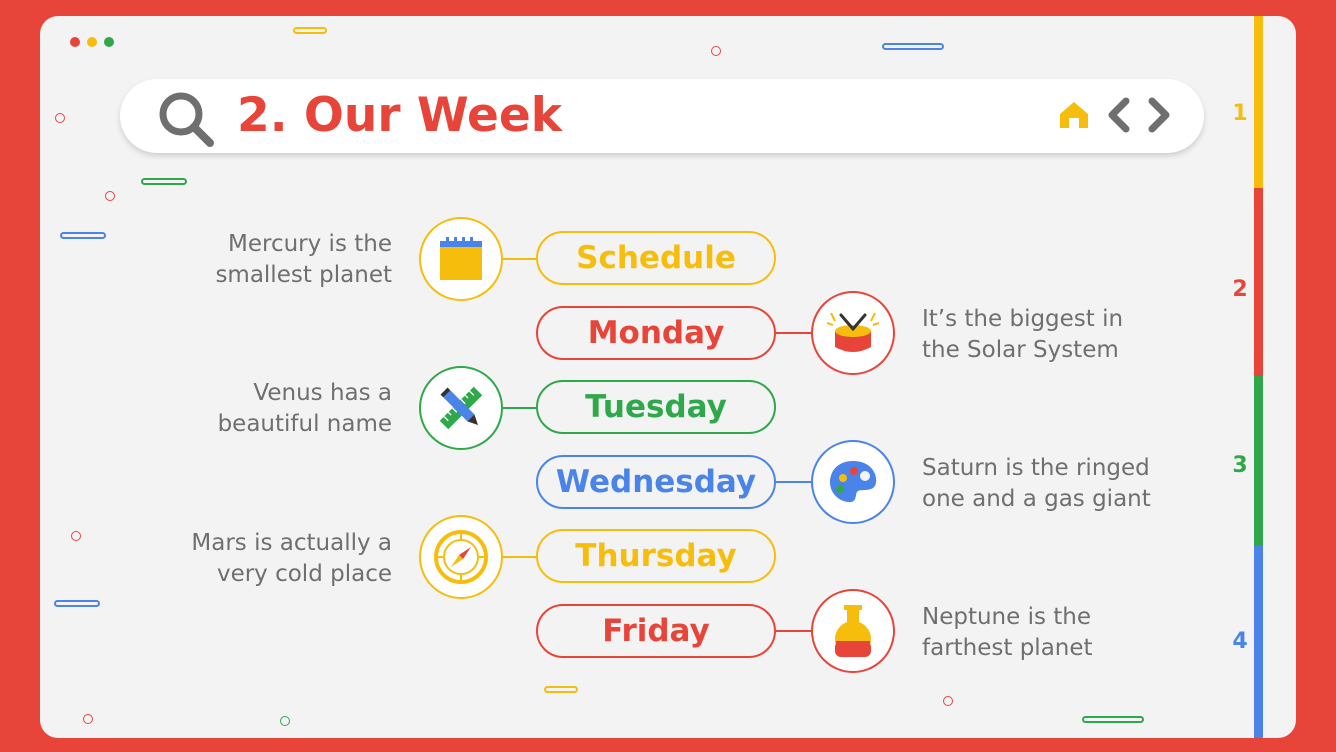  I want to click on close-dot, so click(75, 42).